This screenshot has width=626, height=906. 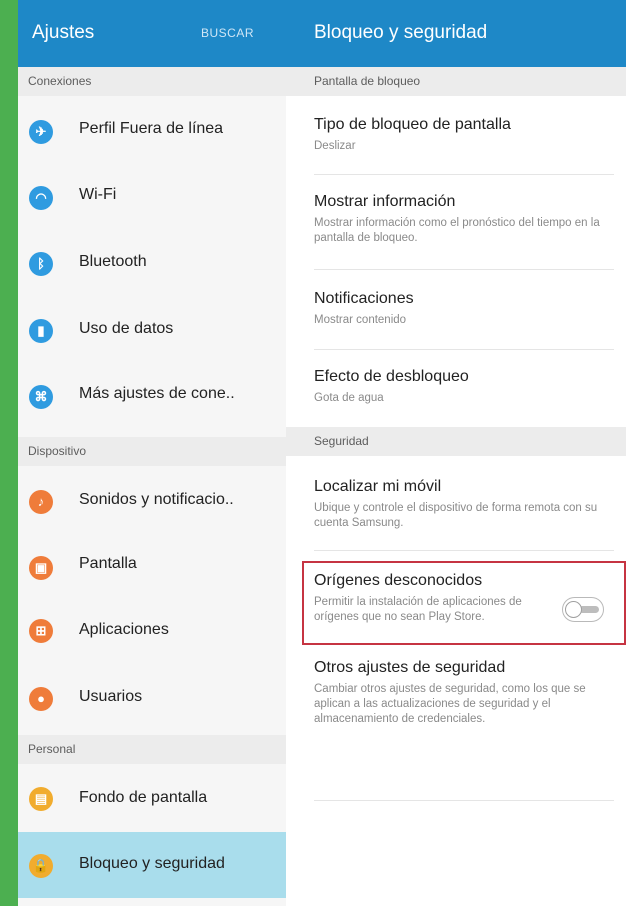 What do you see at coordinates (41, 198) in the screenshot?
I see `wifi-icon: ◠` at bounding box center [41, 198].